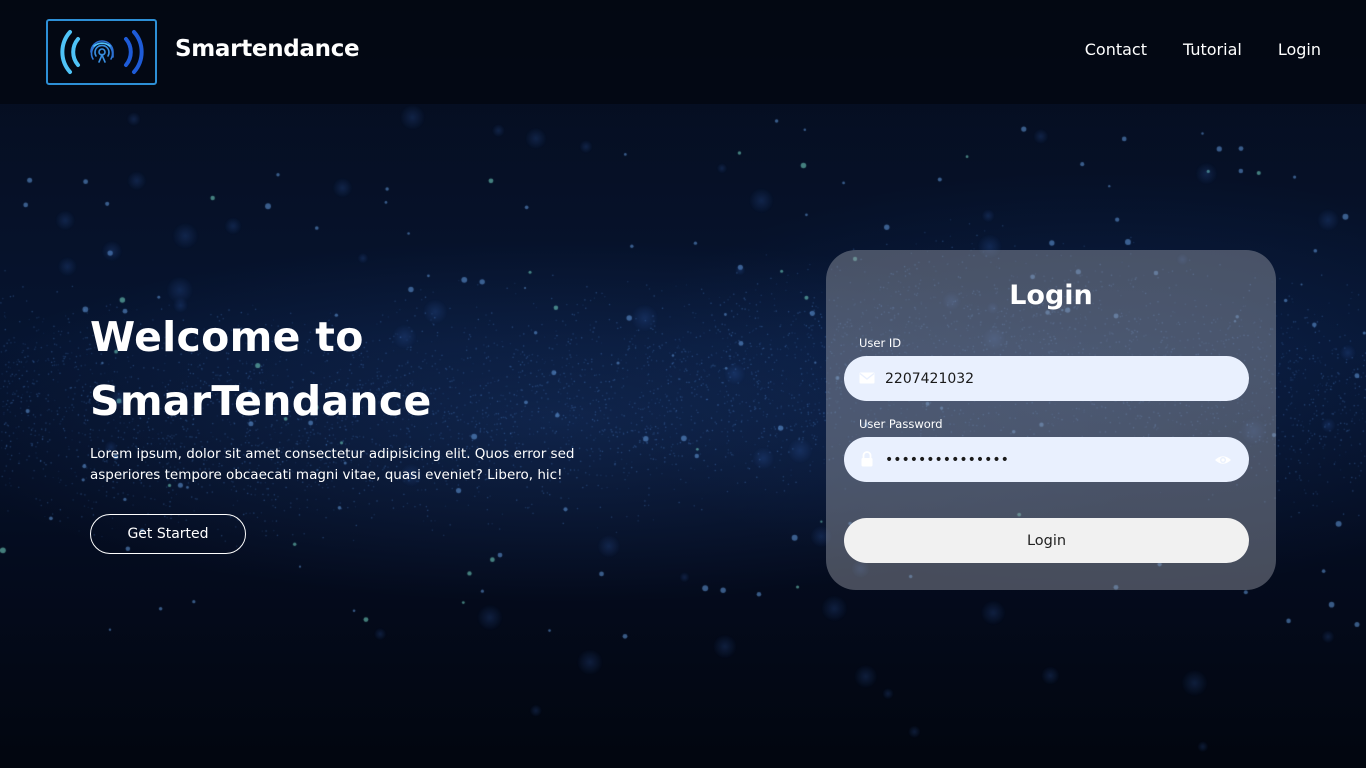 This screenshot has width=1366, height=768. What do you see at coordinates (1299, 49) in the screenshot?
I see `nav-login-link: Login` at bounding box center [1299, 49].